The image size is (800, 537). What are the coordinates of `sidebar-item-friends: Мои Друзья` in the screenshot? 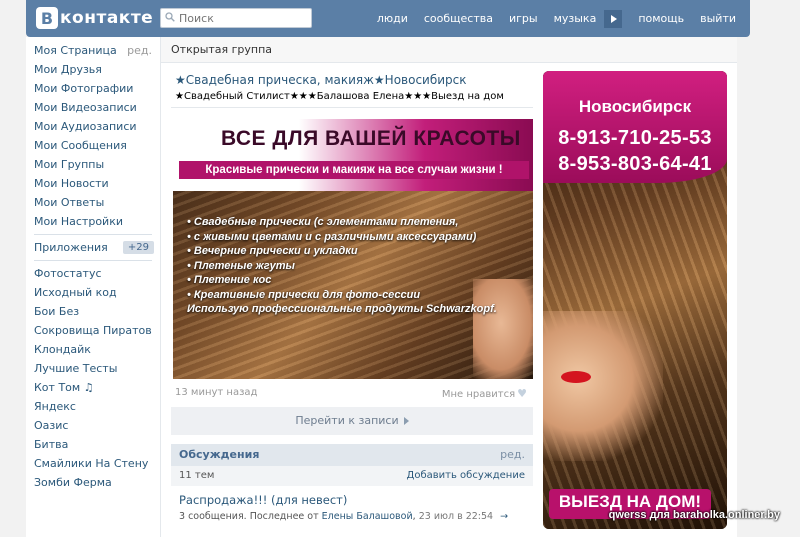 It's located at (93, 69).